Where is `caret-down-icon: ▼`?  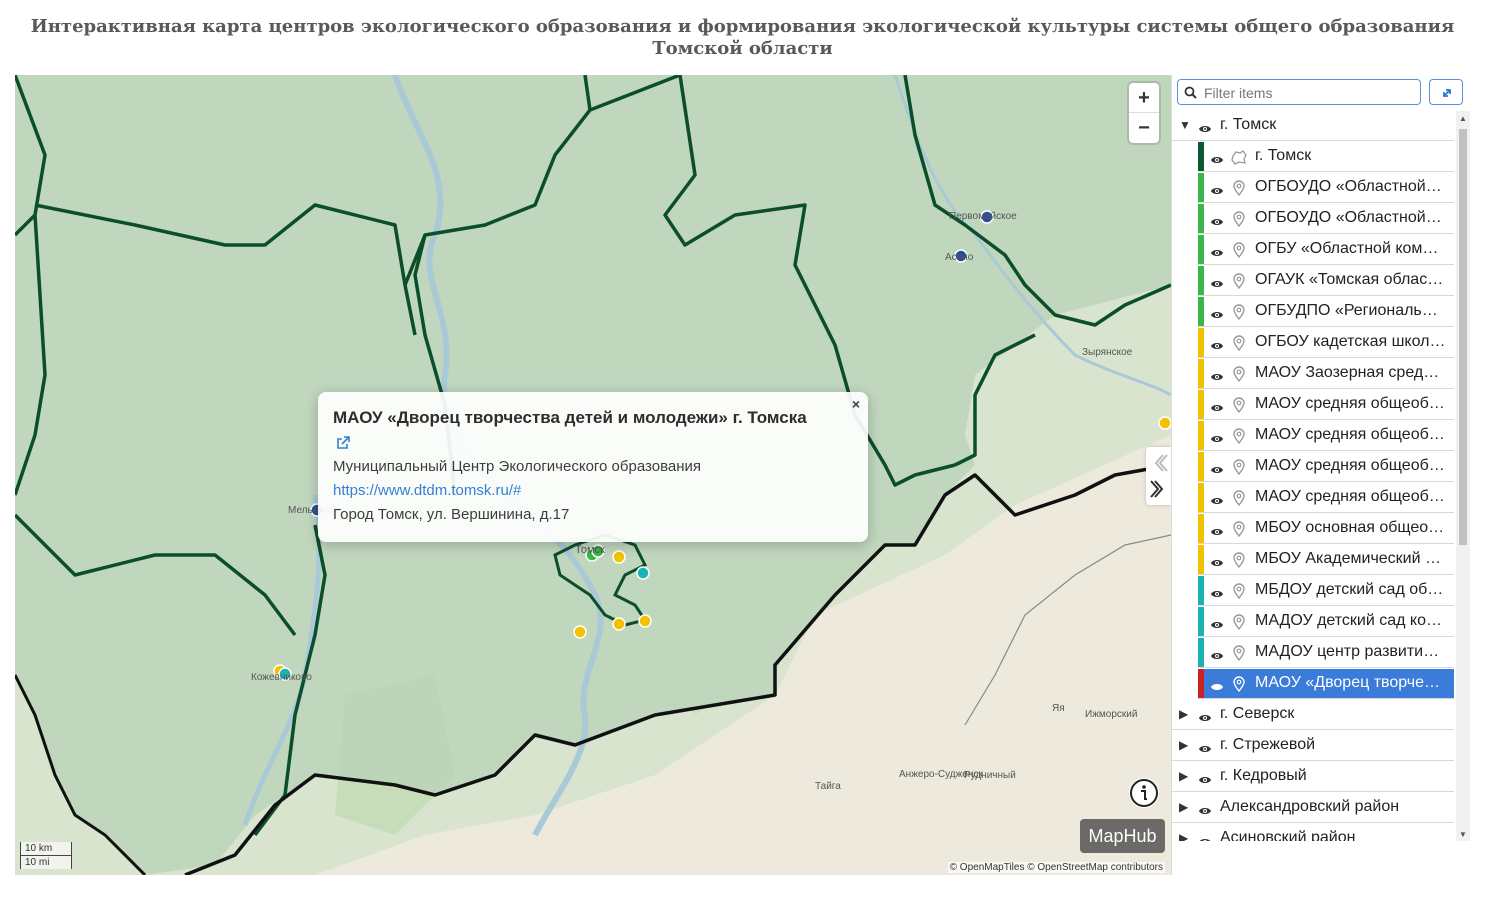
caret-down-icon: ▼ is located at coordinates (1185, 125).